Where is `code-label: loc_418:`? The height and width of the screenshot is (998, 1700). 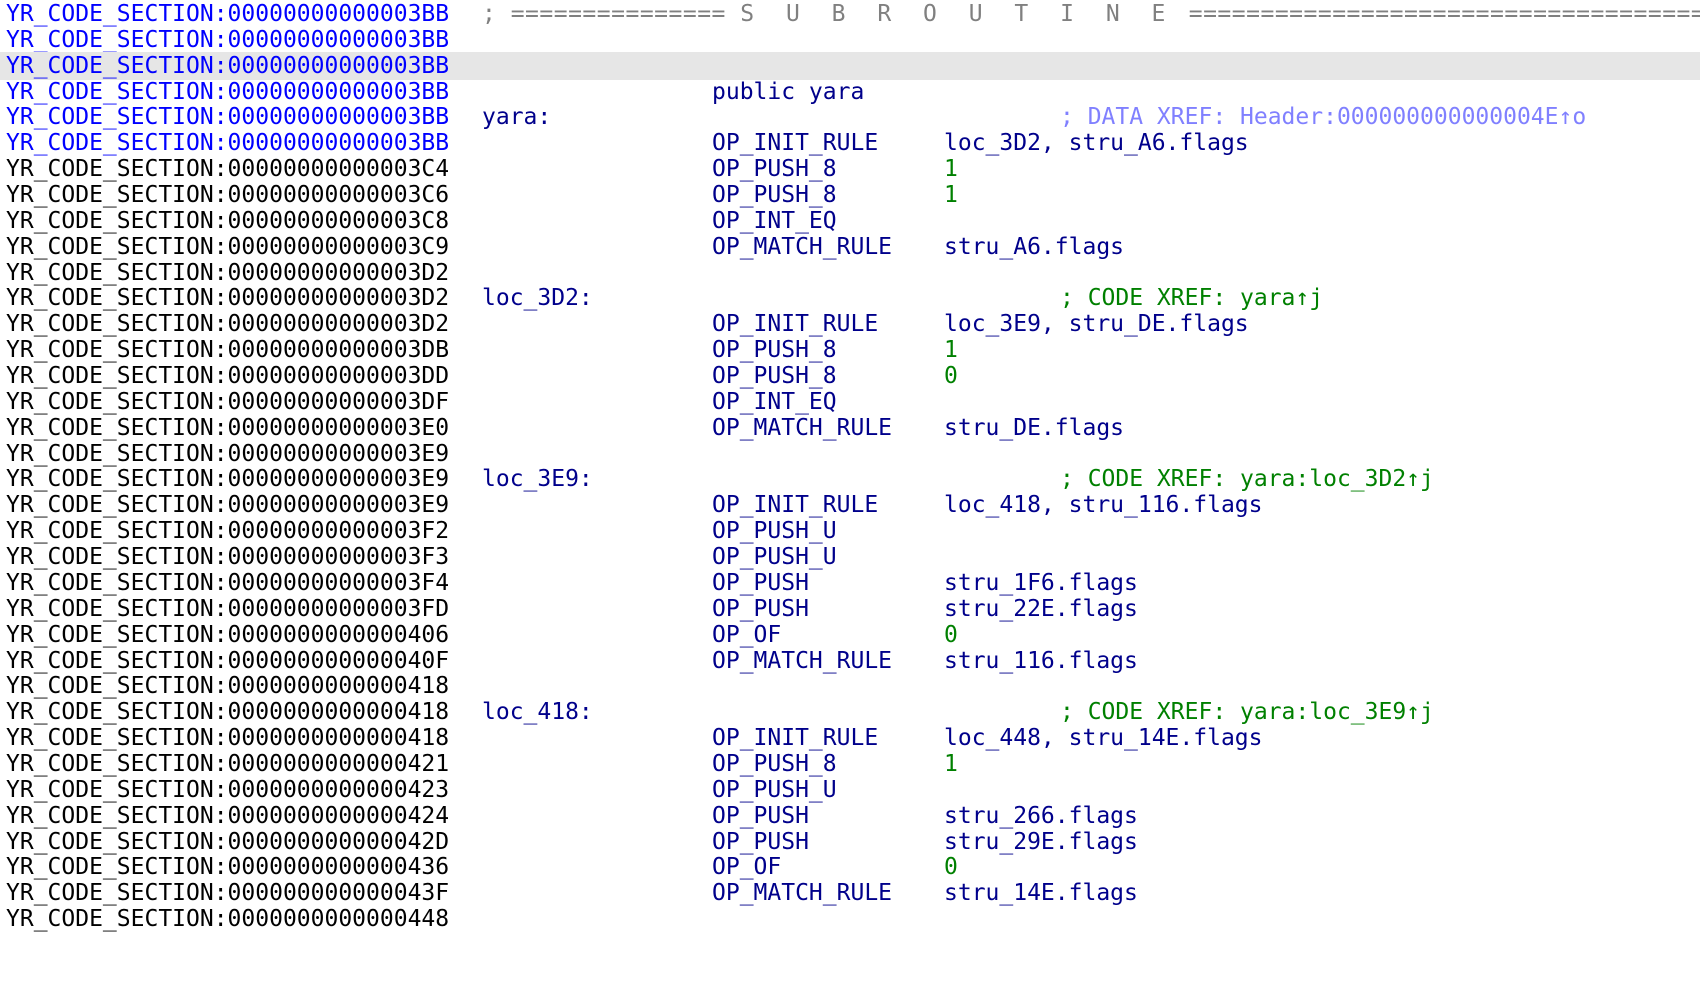 code-label: loc_418: is located at coordinates (537, 712).